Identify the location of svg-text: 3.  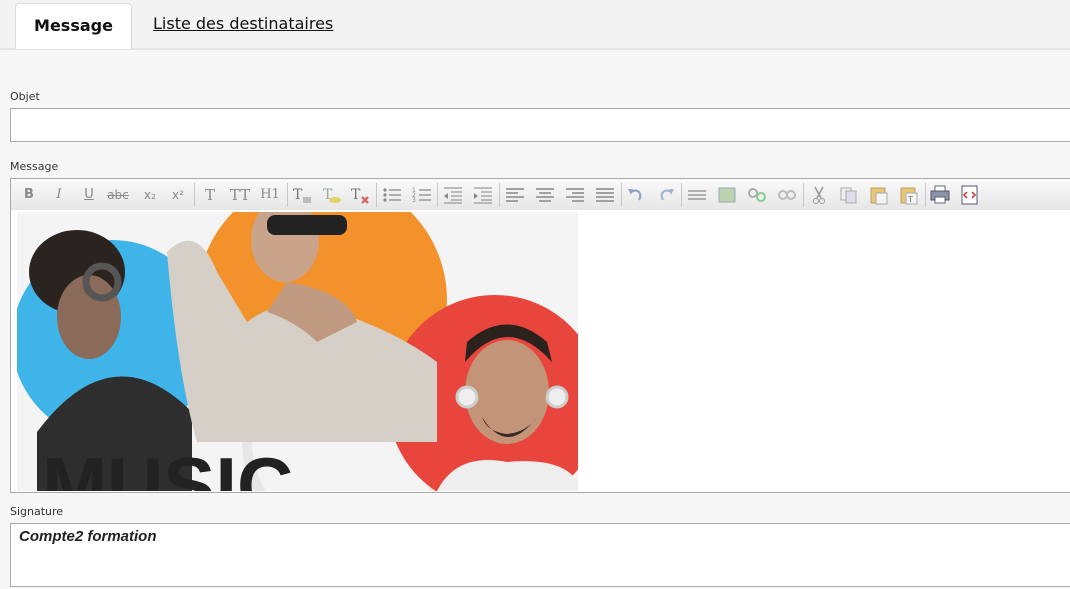
(414, 200).